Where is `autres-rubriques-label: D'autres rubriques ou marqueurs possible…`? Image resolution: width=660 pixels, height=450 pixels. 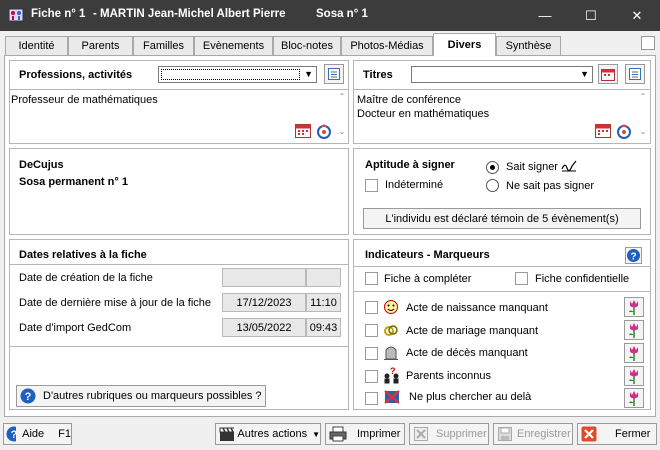
autres-rubriques-label: D'autres rubriques ou marqueurs possible… is located at coordinates (152, 396).